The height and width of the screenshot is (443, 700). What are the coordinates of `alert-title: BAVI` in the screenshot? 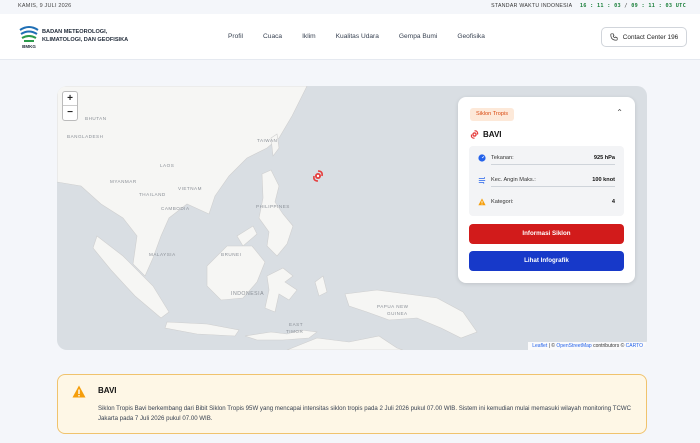 It's located at (107, 390).